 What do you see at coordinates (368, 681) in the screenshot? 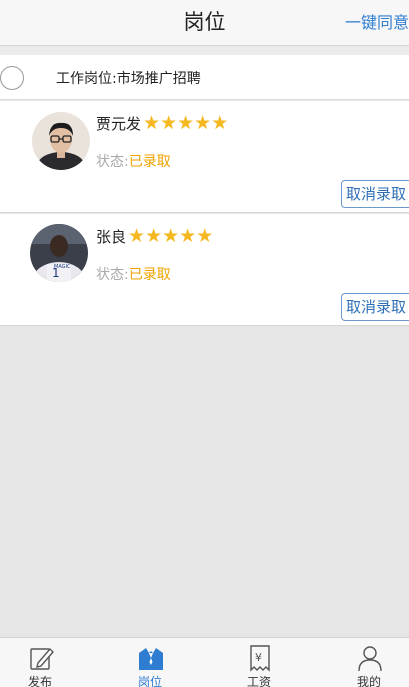
I see `tab-label: 我的` at bounding box center [368, 681].